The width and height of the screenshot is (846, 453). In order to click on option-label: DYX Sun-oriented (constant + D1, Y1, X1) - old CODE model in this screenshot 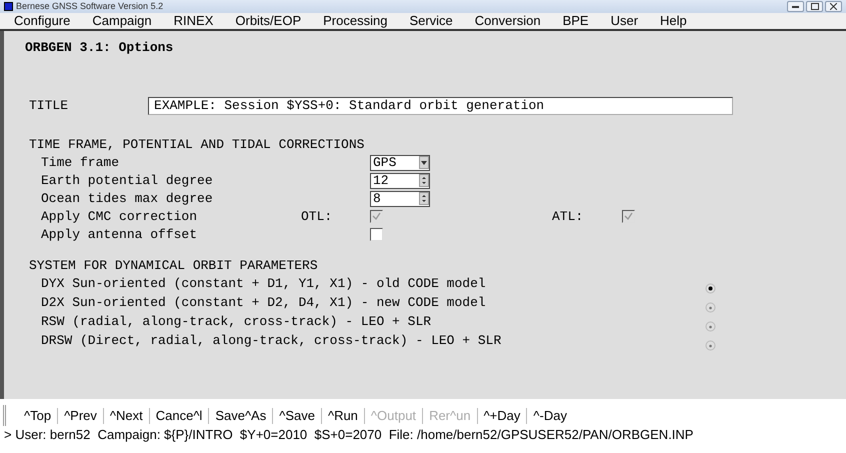, I will do `click(263, 284)`.